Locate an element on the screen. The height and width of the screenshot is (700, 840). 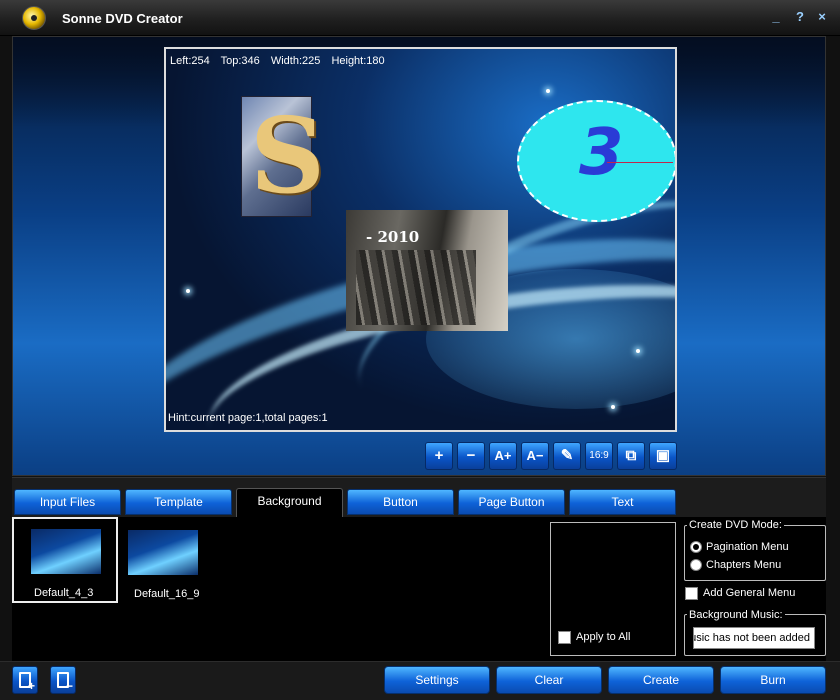
tab-text: Text is located at coordinates (622, 502).